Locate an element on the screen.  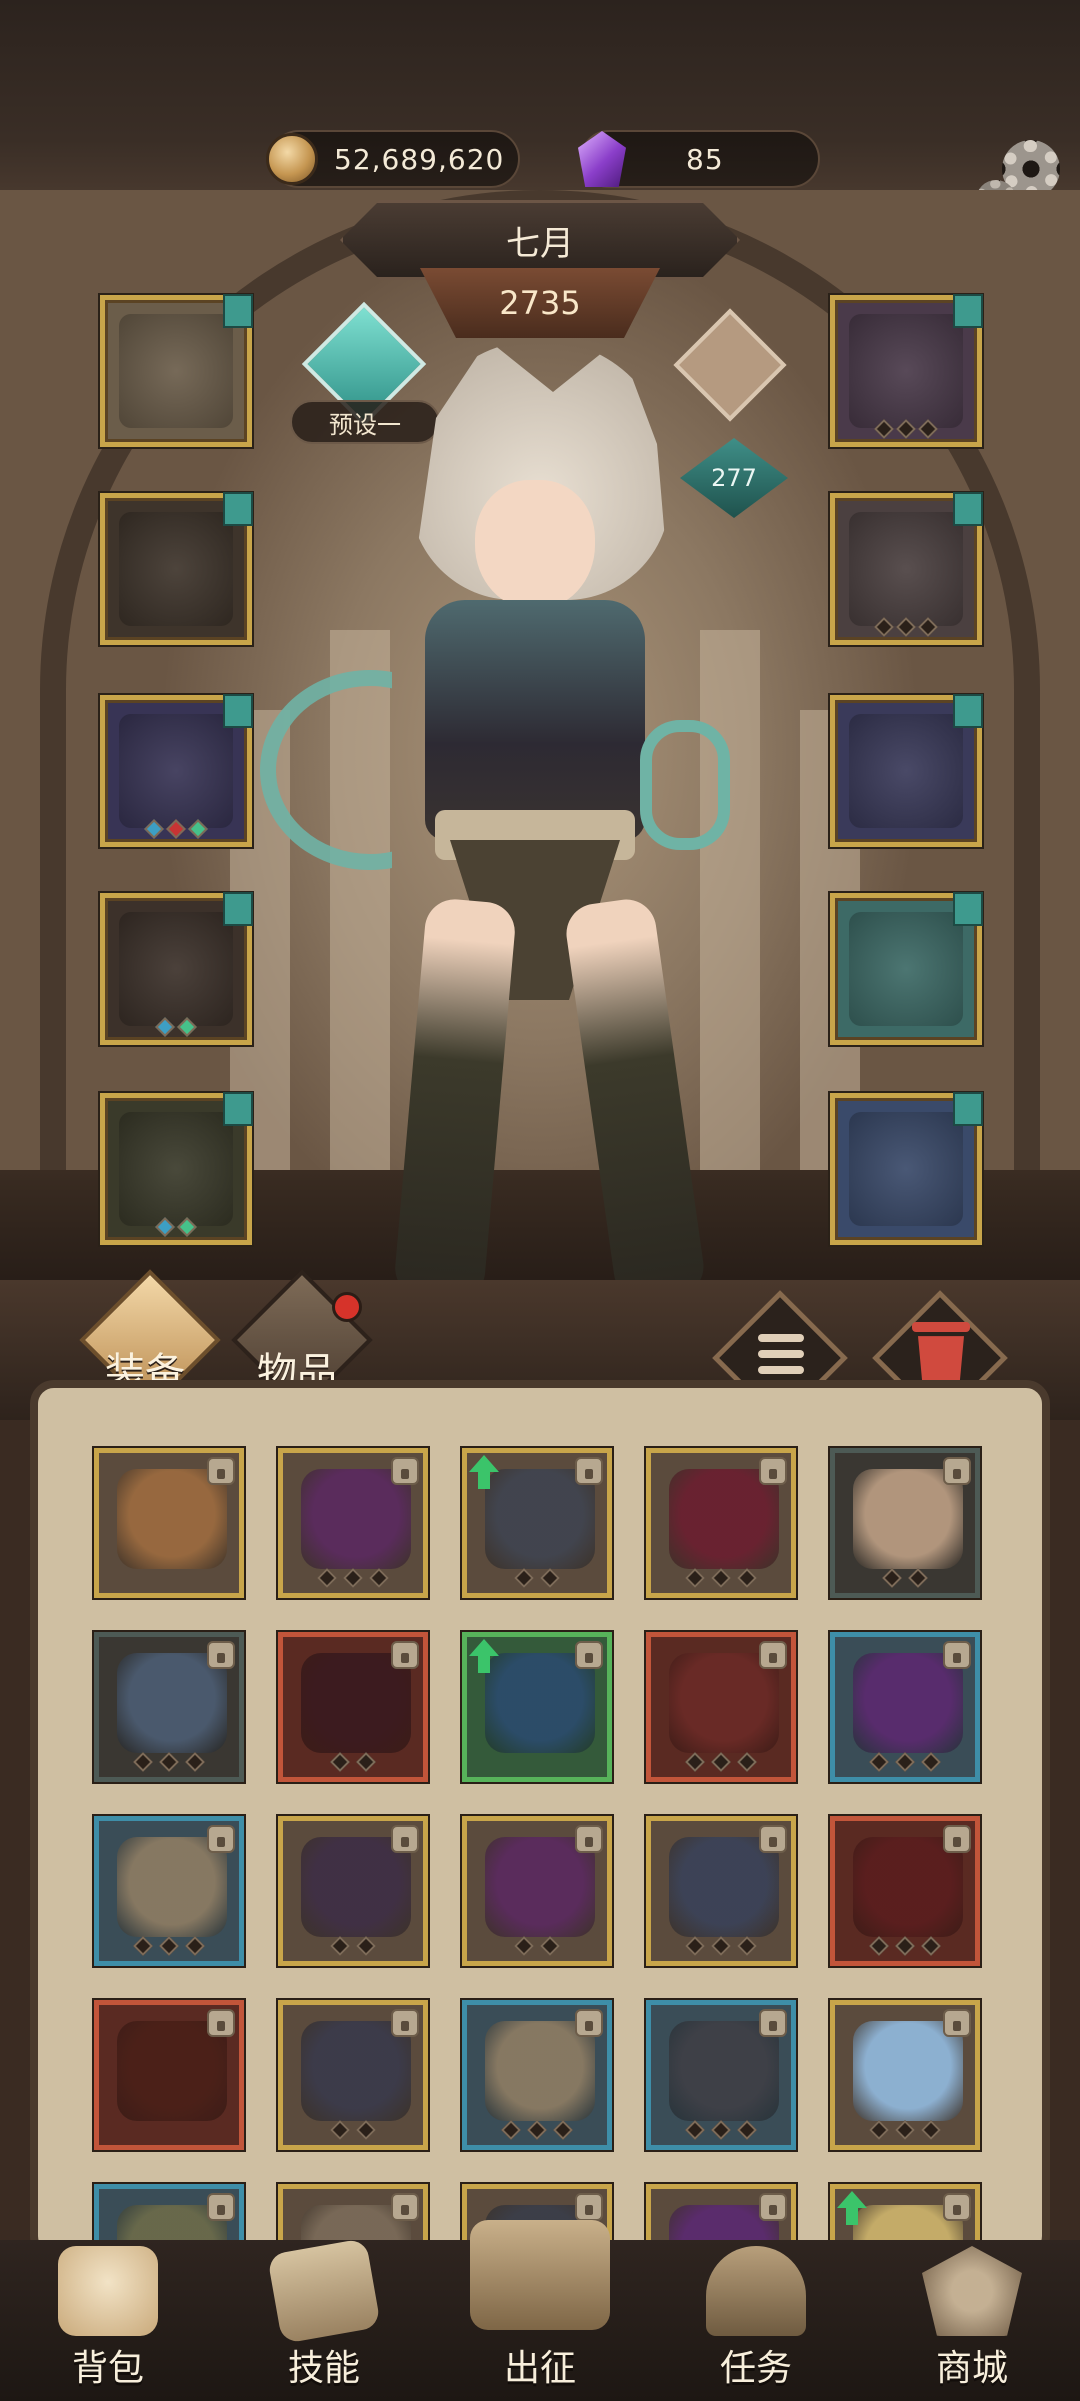
top-bar: 52,689,620 85 is located at coordinates (540, 110).